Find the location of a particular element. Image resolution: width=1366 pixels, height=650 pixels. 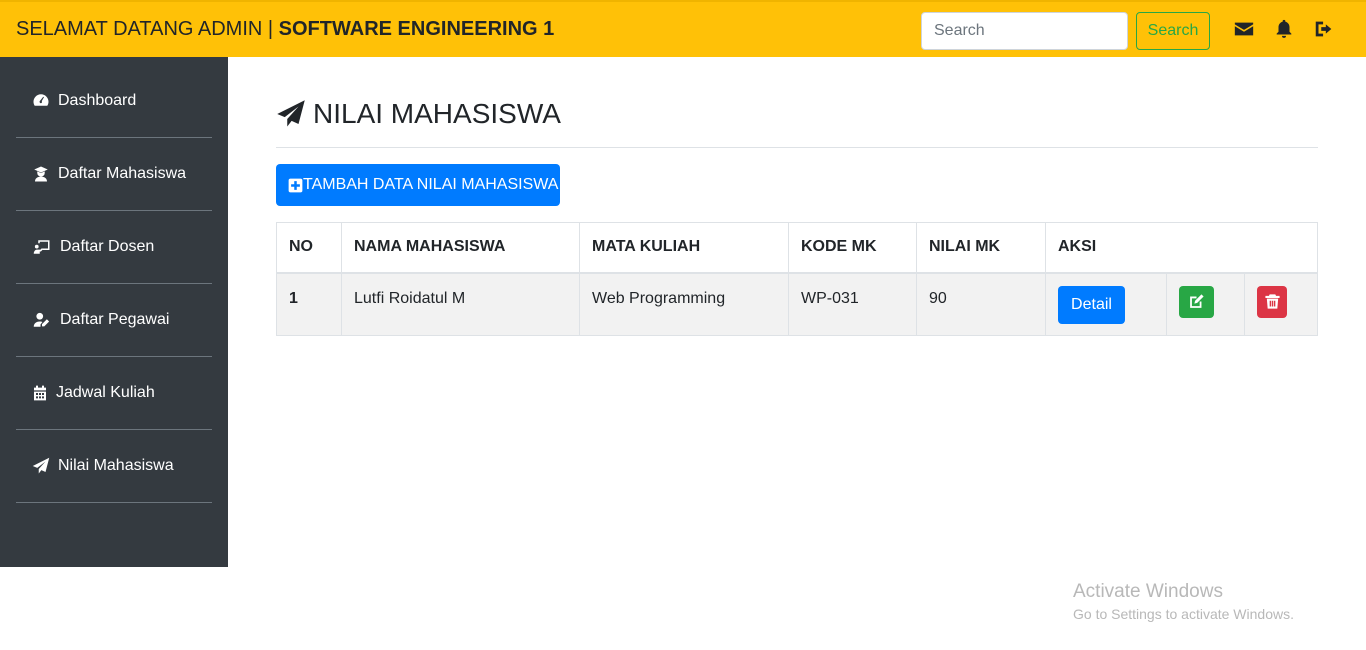

detail-button: Detail is located at coordinates (1091, 304).